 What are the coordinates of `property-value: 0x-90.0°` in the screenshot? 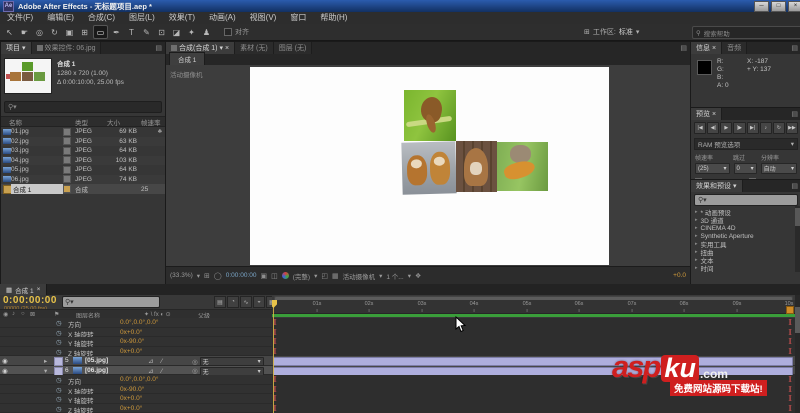 It's located at (132, 341).